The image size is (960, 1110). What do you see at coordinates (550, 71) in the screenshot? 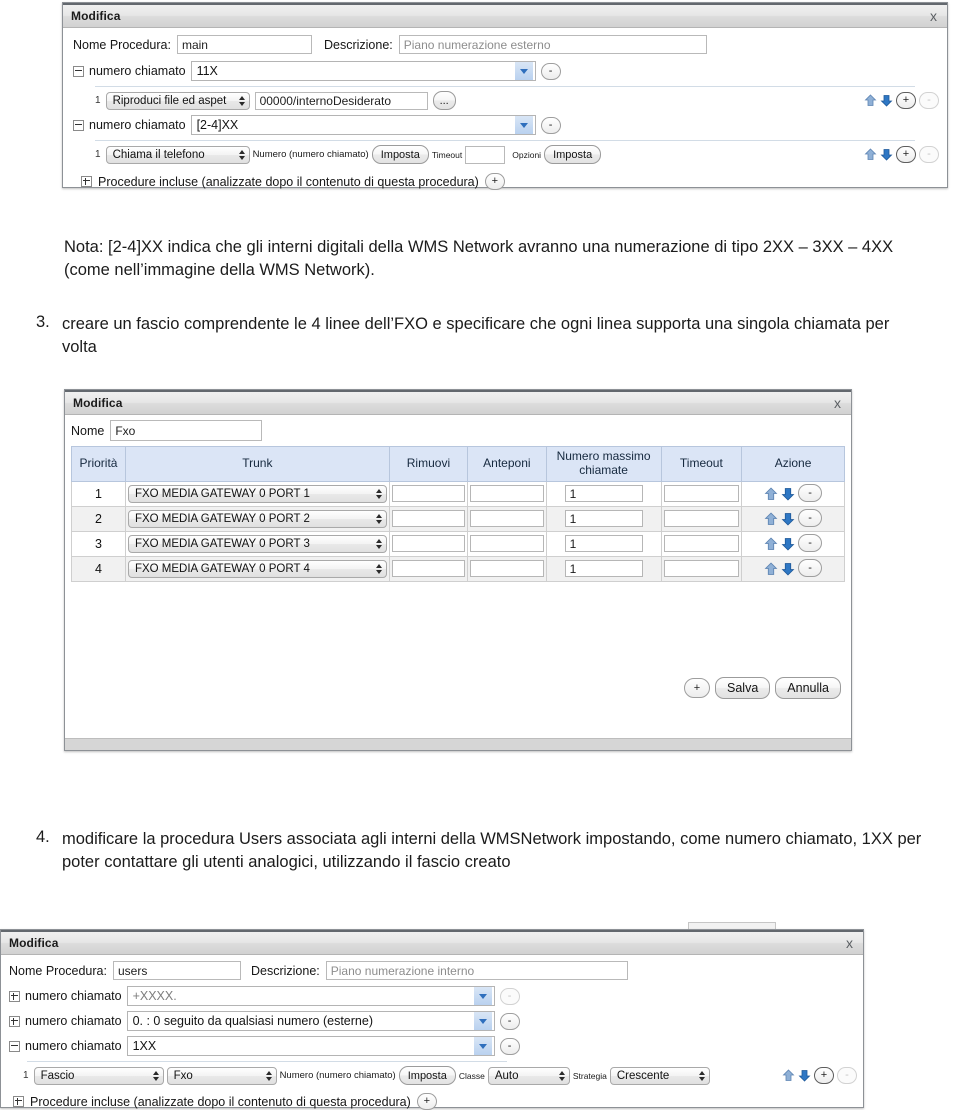
I see `rule-1-remove-button: -` at bounding box center [550, 71].